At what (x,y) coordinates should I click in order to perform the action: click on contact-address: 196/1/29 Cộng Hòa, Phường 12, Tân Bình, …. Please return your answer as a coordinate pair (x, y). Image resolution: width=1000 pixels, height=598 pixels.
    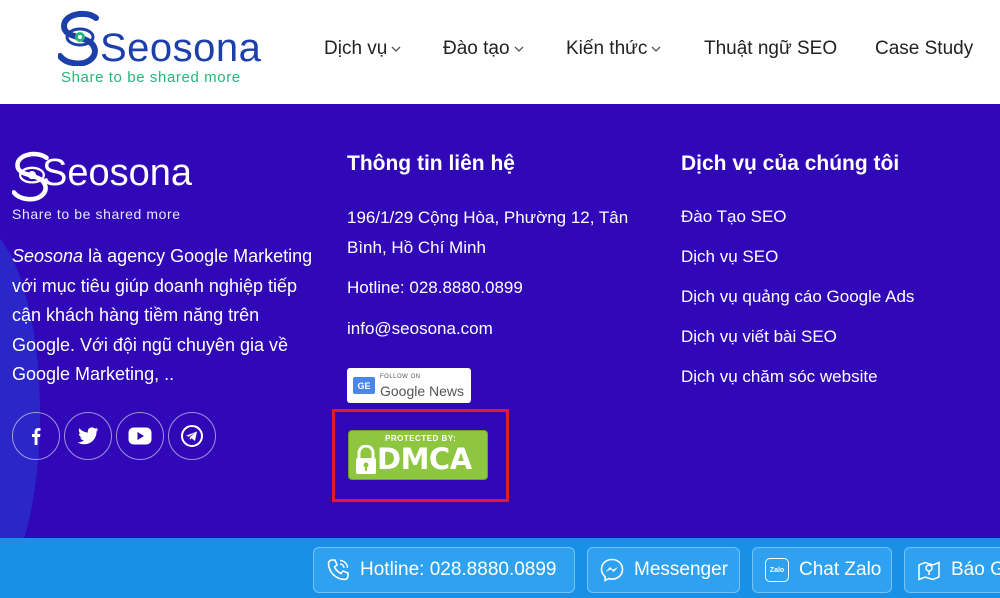
    Looking at the image, I should click on (488, 232).